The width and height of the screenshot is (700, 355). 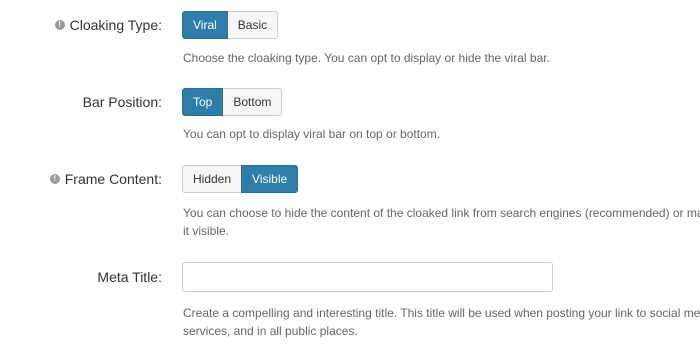 I want to click on bar-position-label-wrap: Bar Position:, so click(x=122, y=102).